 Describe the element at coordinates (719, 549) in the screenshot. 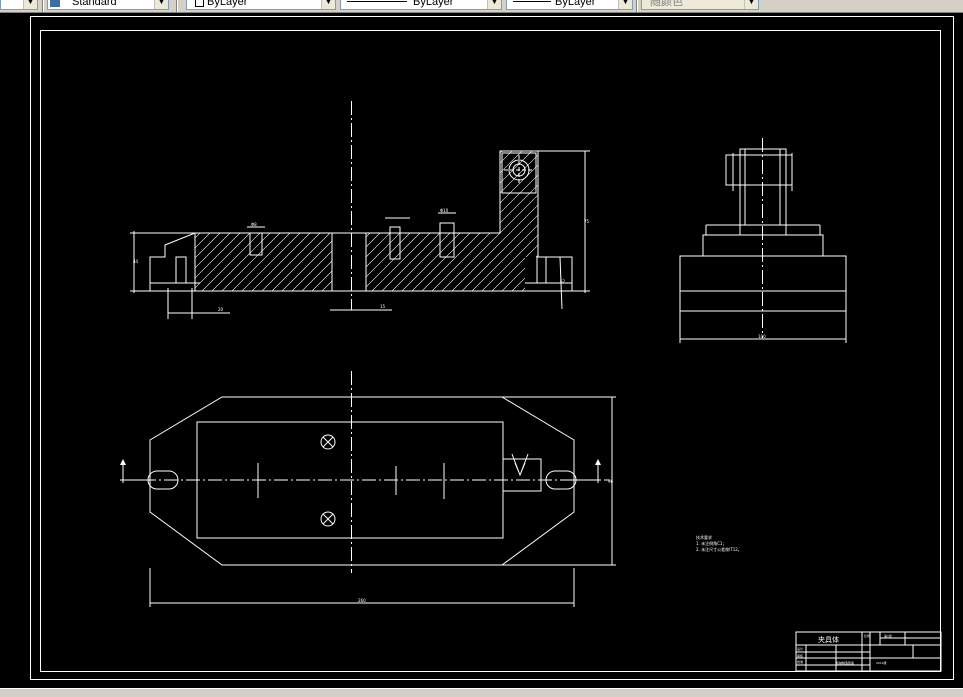

I see `tech-notes-line2: 2. 未注尺寸公差按IT12。` at that location.